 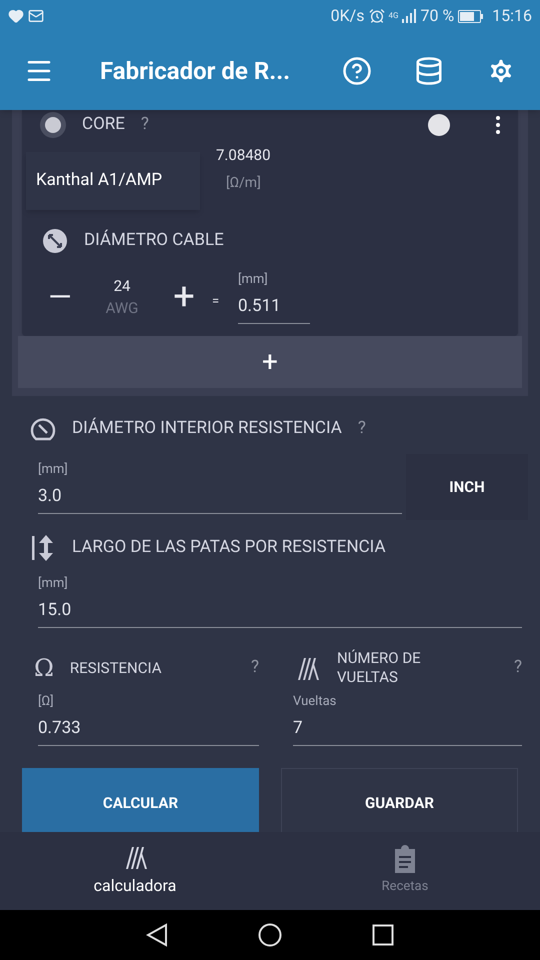 What do you see at coordinates (220, 497) in the screenshot?
I see `input-field: 3.0` at bounding box center [220, 497].